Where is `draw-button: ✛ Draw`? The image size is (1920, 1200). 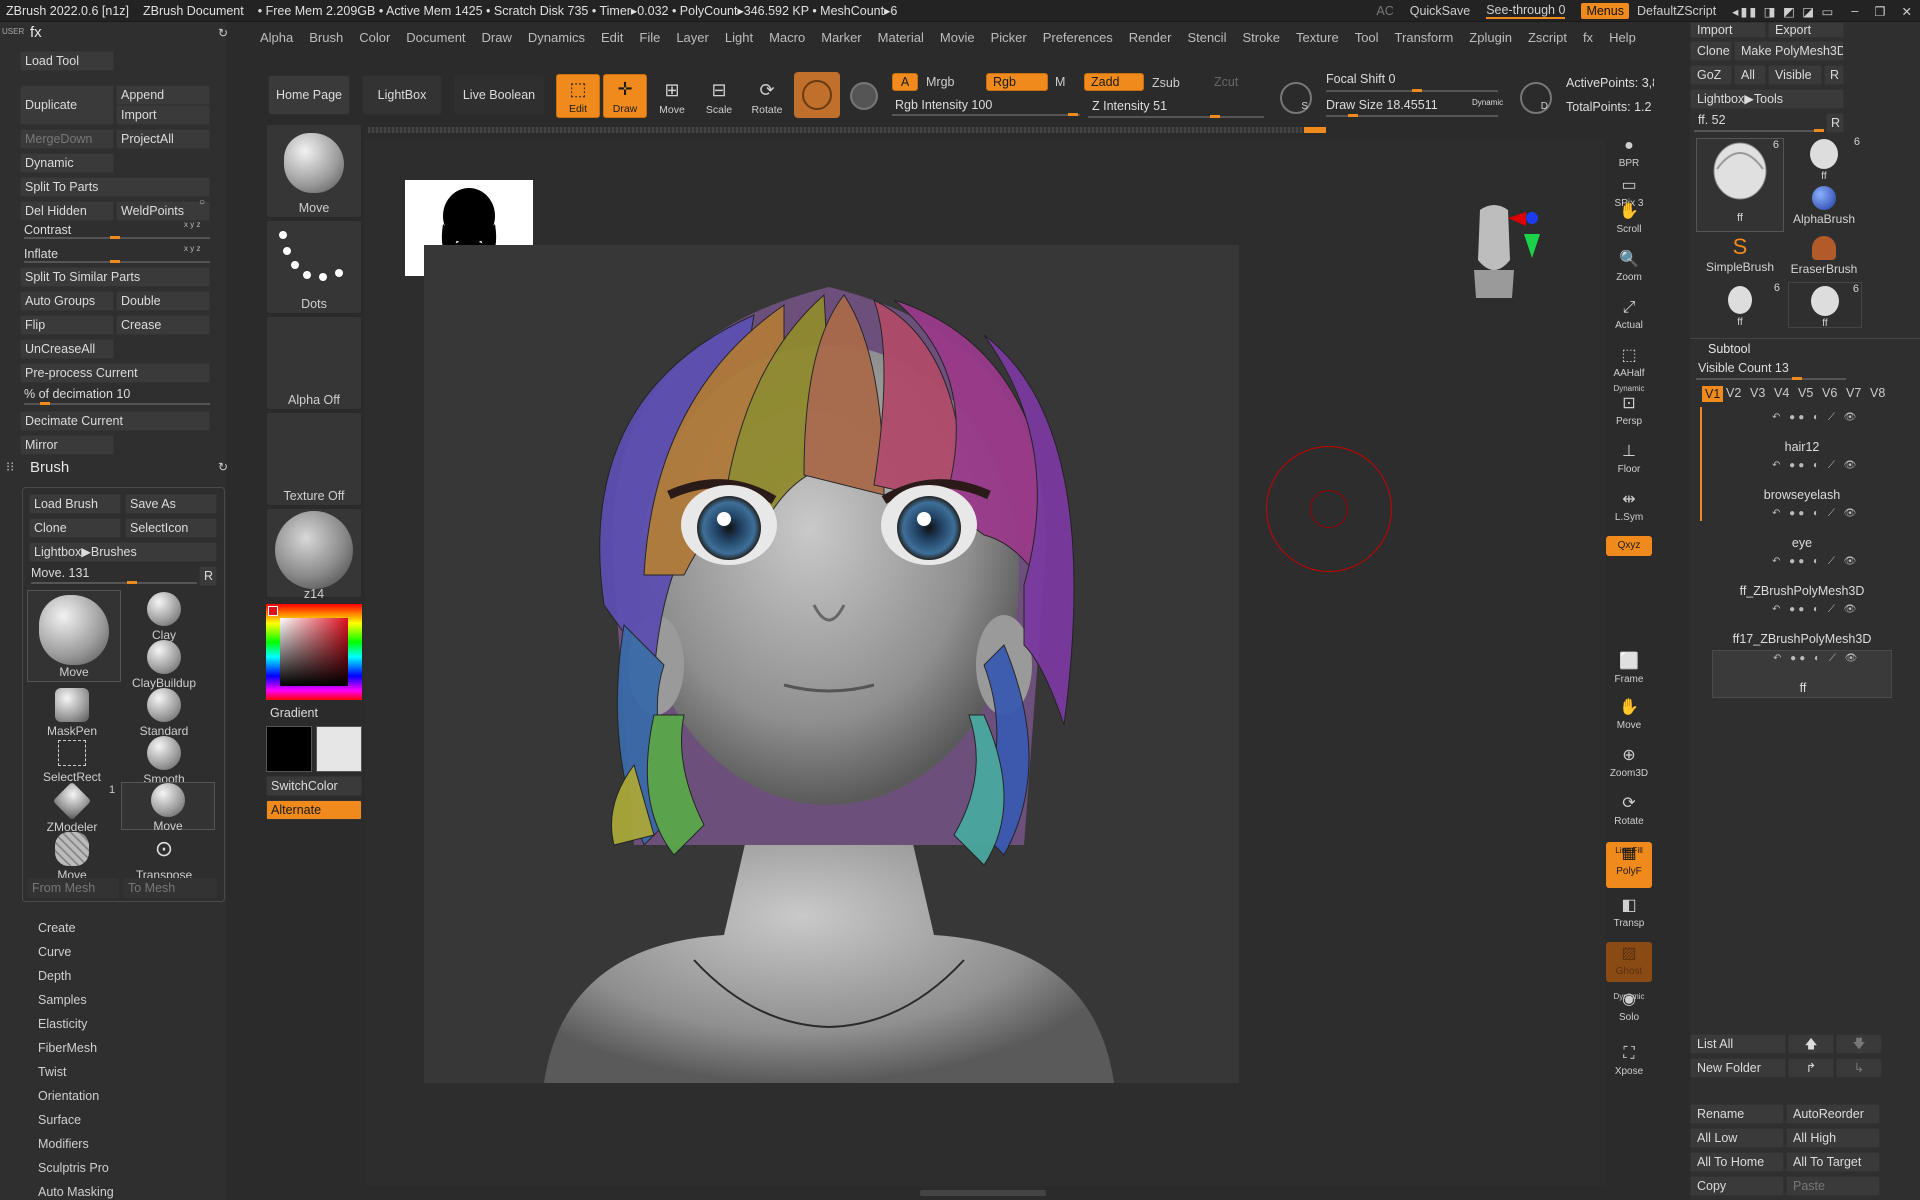 draw-button: ✛ Draw is located at coordinates (625, 96).